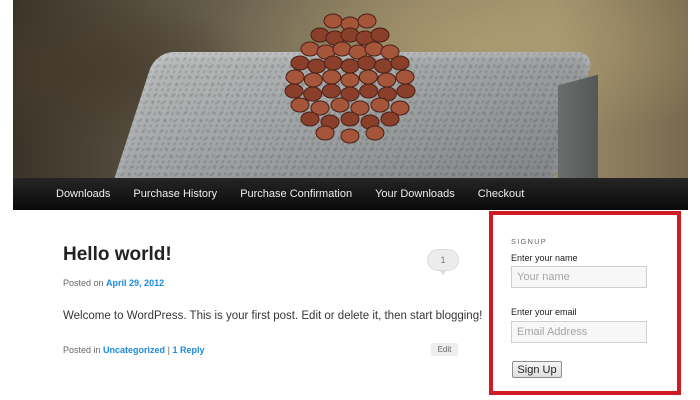  What do you see at coordinates (443, 262) in the screenshot?
I see `comment-count-bubble: 1` at bounding box center [443, 262].